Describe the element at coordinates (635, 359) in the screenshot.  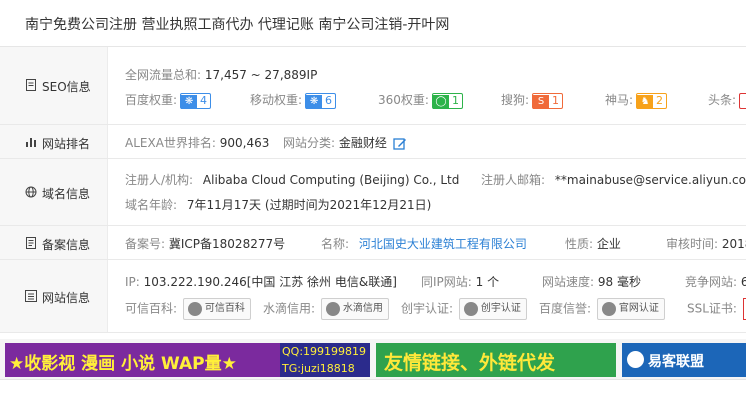
I see `yike-logo-icon` at that location.